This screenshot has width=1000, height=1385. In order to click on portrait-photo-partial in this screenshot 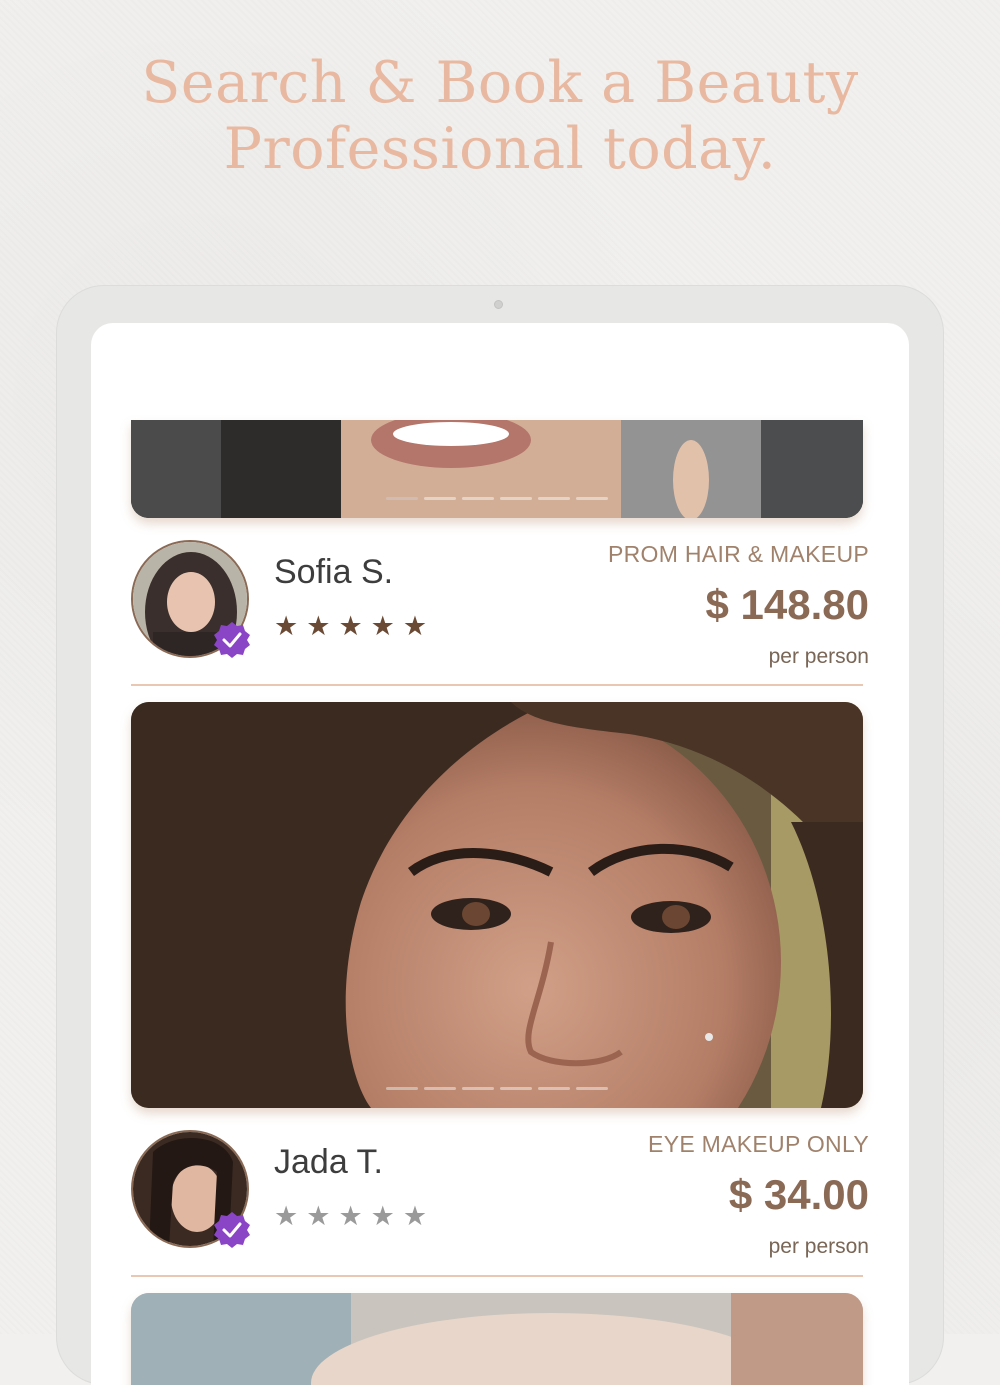, I will do `click(497, 1339)`.